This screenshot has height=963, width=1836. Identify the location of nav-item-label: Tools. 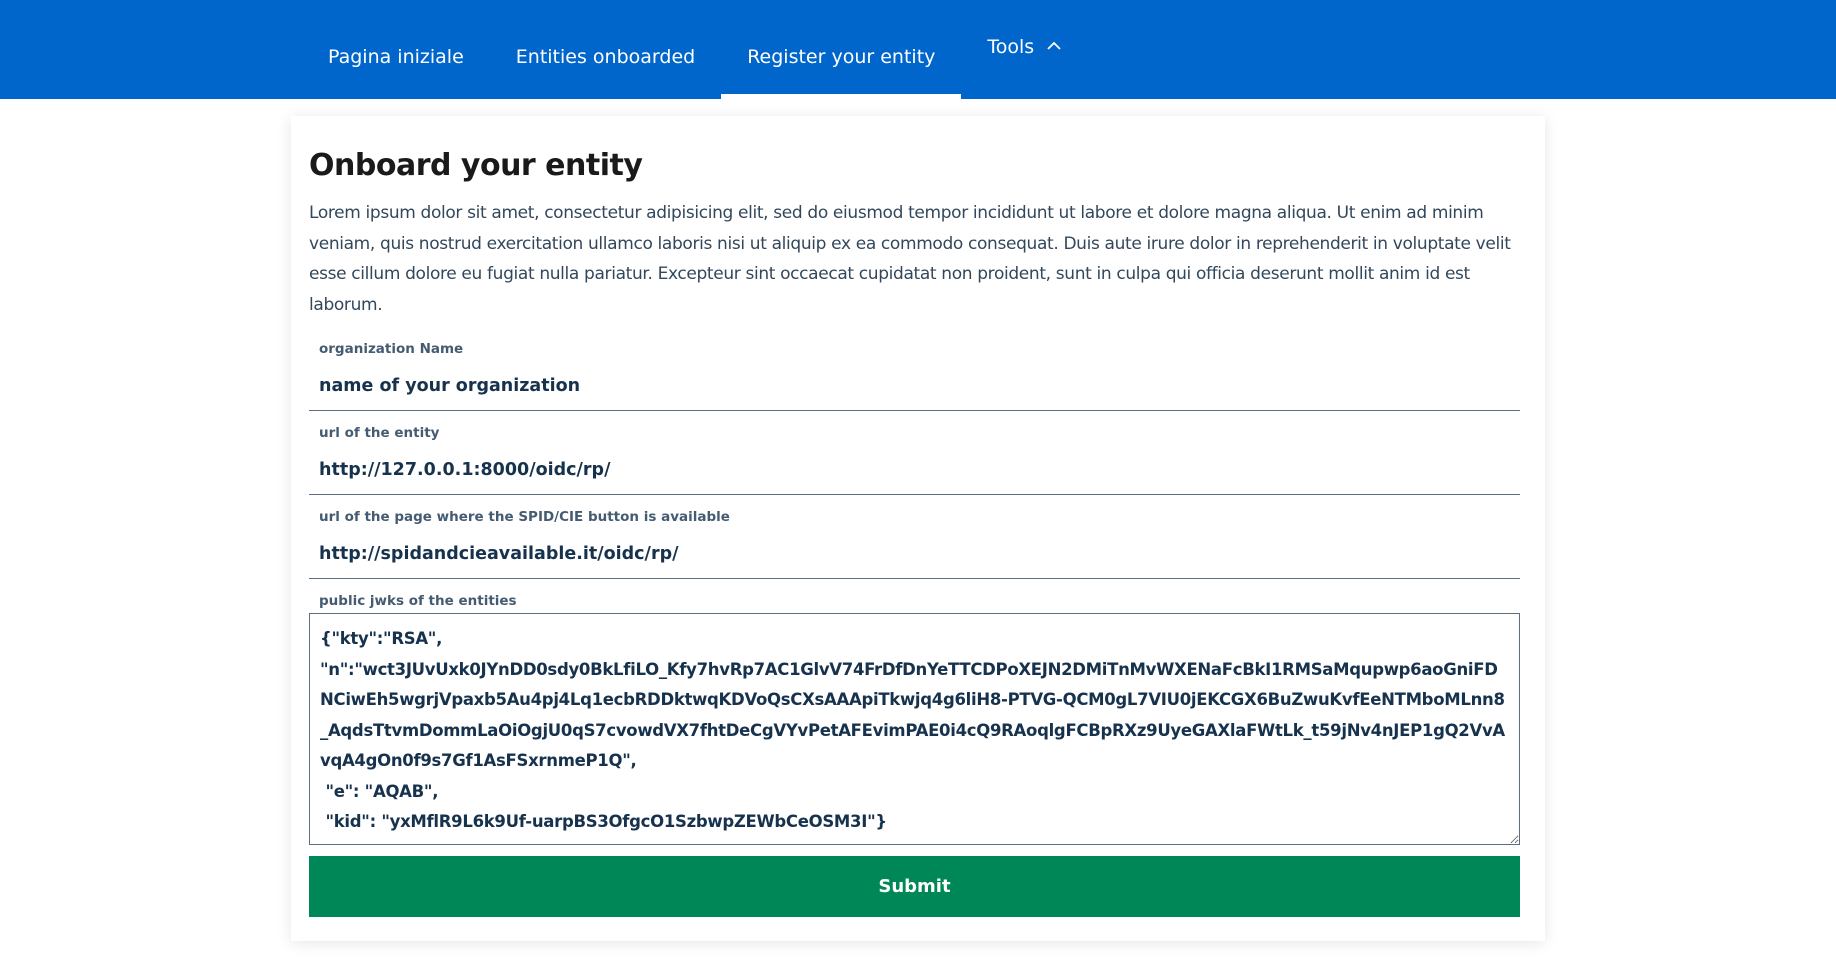
(1011, 46).